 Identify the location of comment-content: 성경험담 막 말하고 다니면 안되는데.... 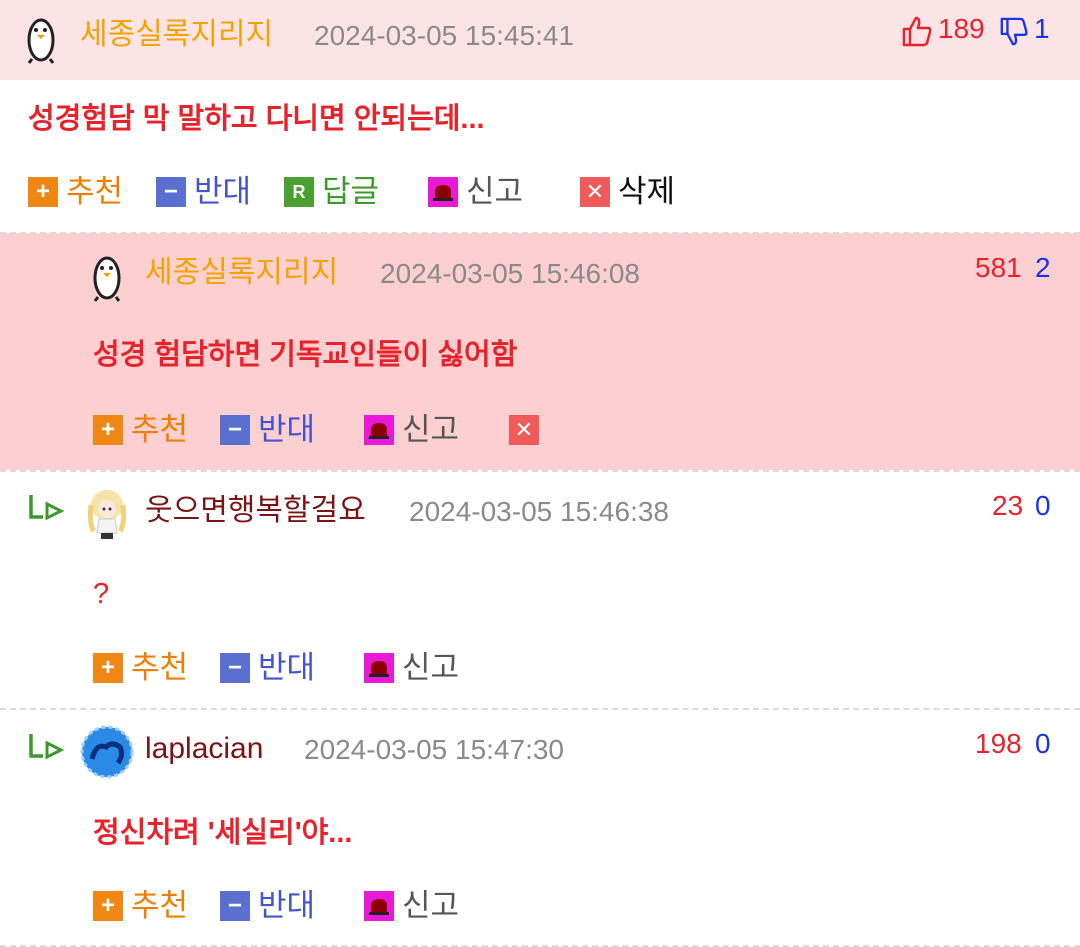
(256, 119).